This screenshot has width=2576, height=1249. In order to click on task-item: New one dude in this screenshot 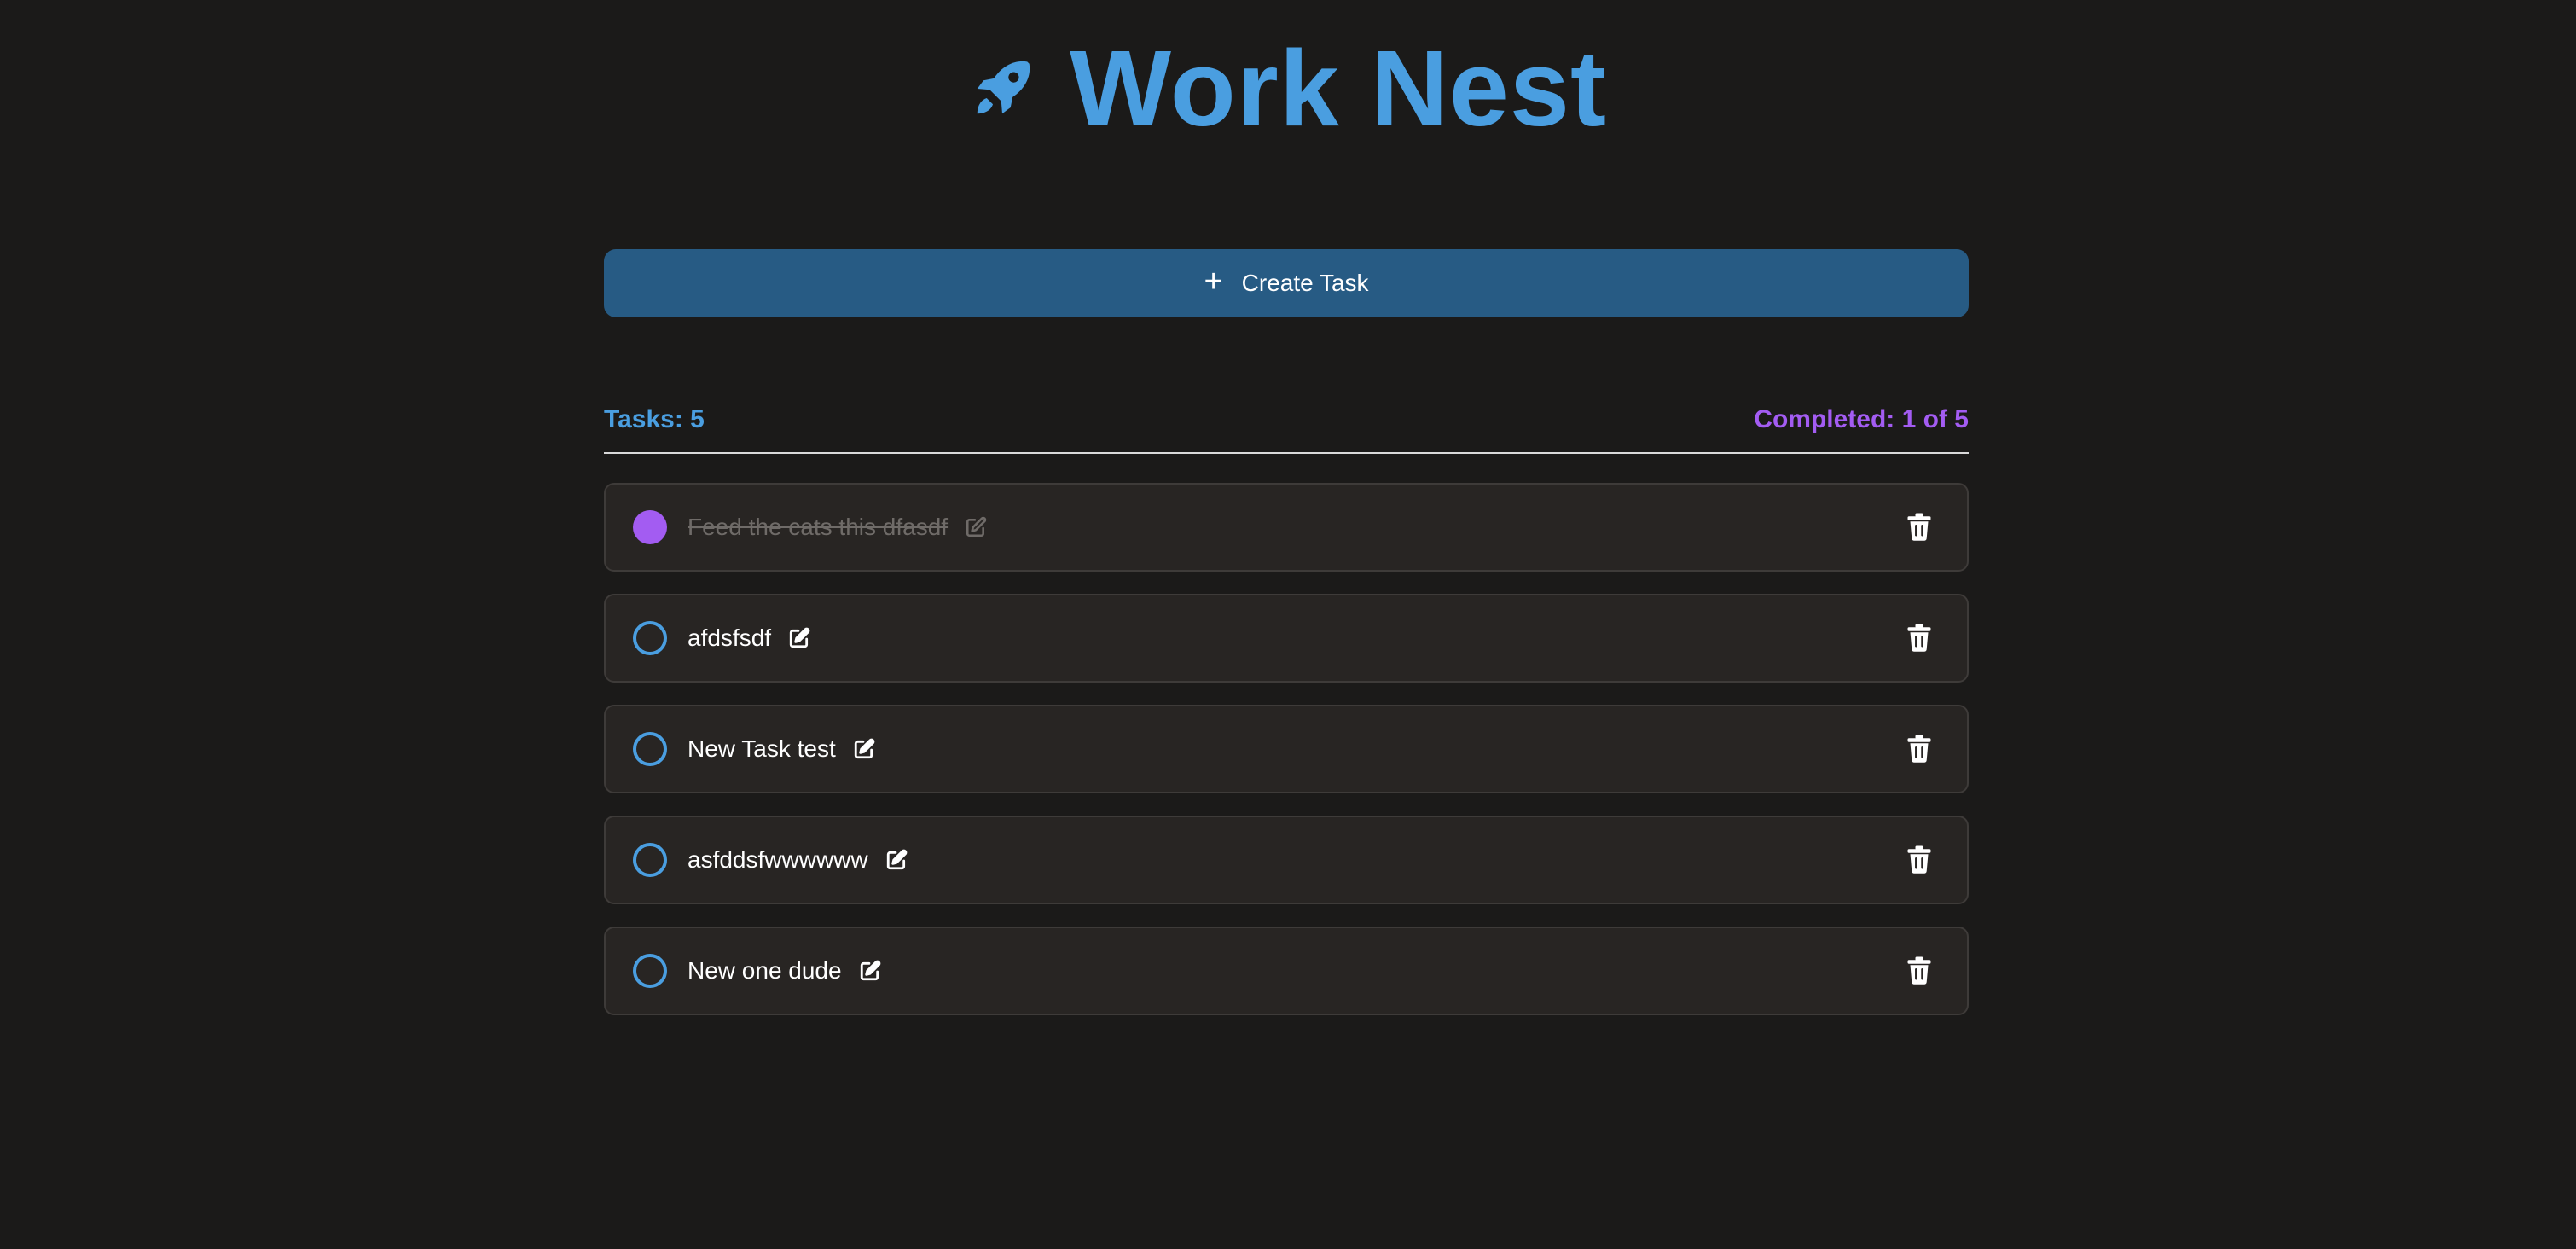, I will do `click(1286, 971)`.